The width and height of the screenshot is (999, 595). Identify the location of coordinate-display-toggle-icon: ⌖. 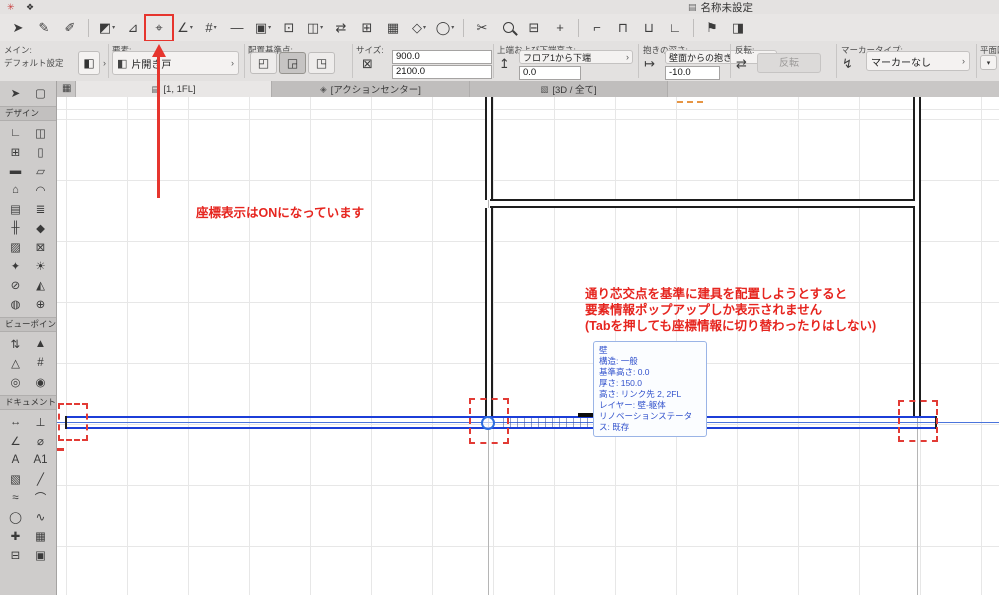
(159, 27).